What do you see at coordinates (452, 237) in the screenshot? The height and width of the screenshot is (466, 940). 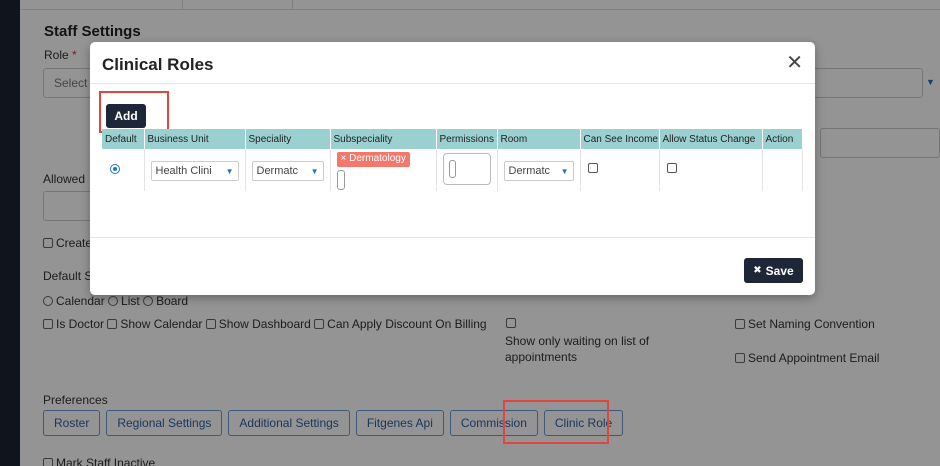 I see `modal-footer-divider` at bounding box center [452, 237].